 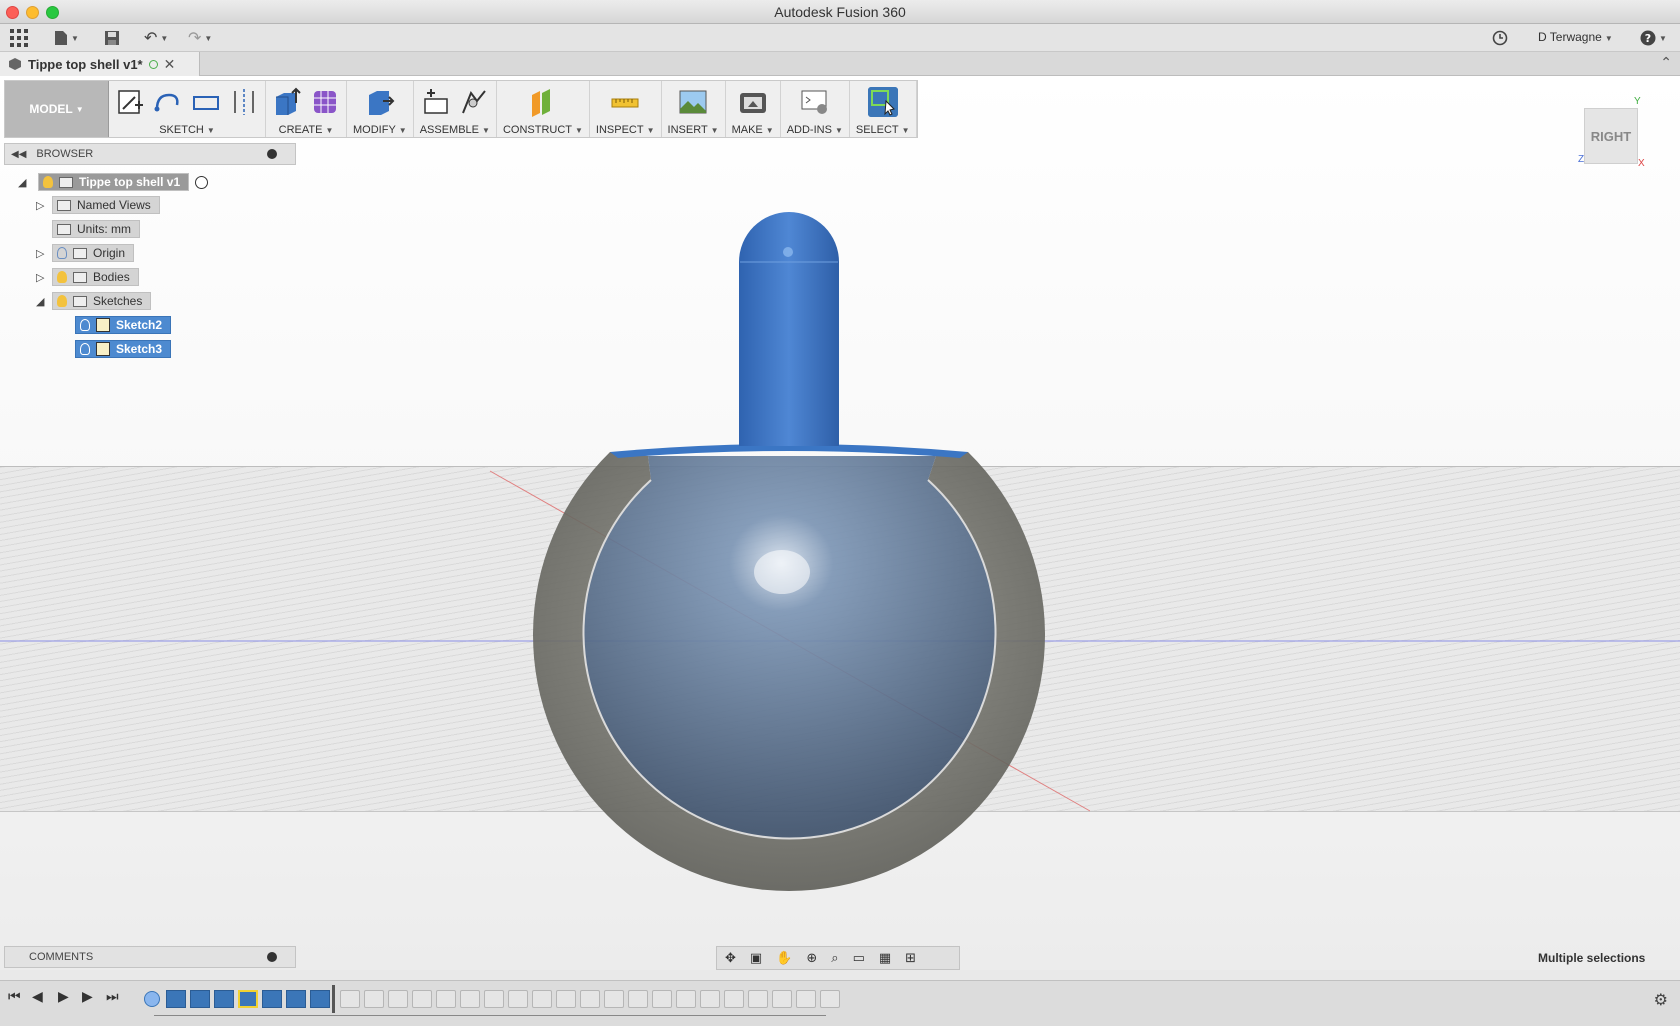 I want to click on make-menu: MAKE ▼, so click(x=753, y=130).